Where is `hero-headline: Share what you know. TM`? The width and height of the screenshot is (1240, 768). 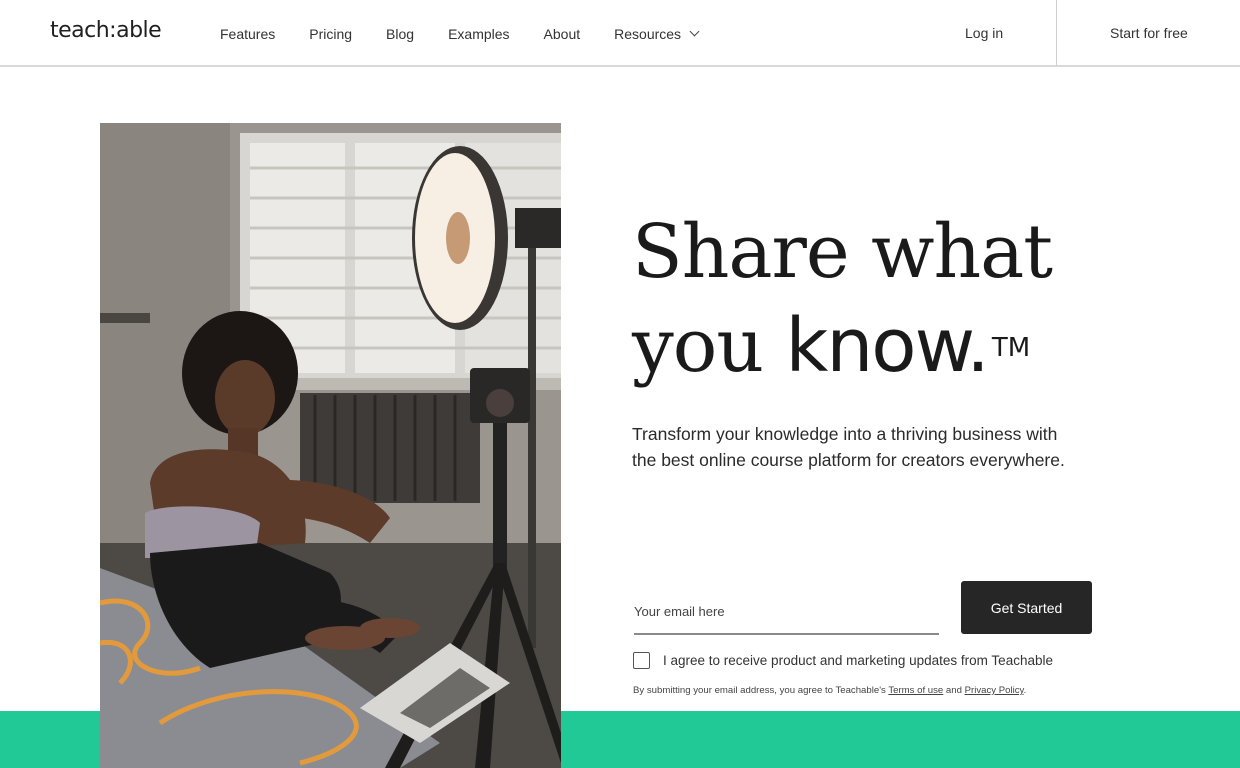
hero-headline: Share what you know. TM is located at coordinates (867, 299).